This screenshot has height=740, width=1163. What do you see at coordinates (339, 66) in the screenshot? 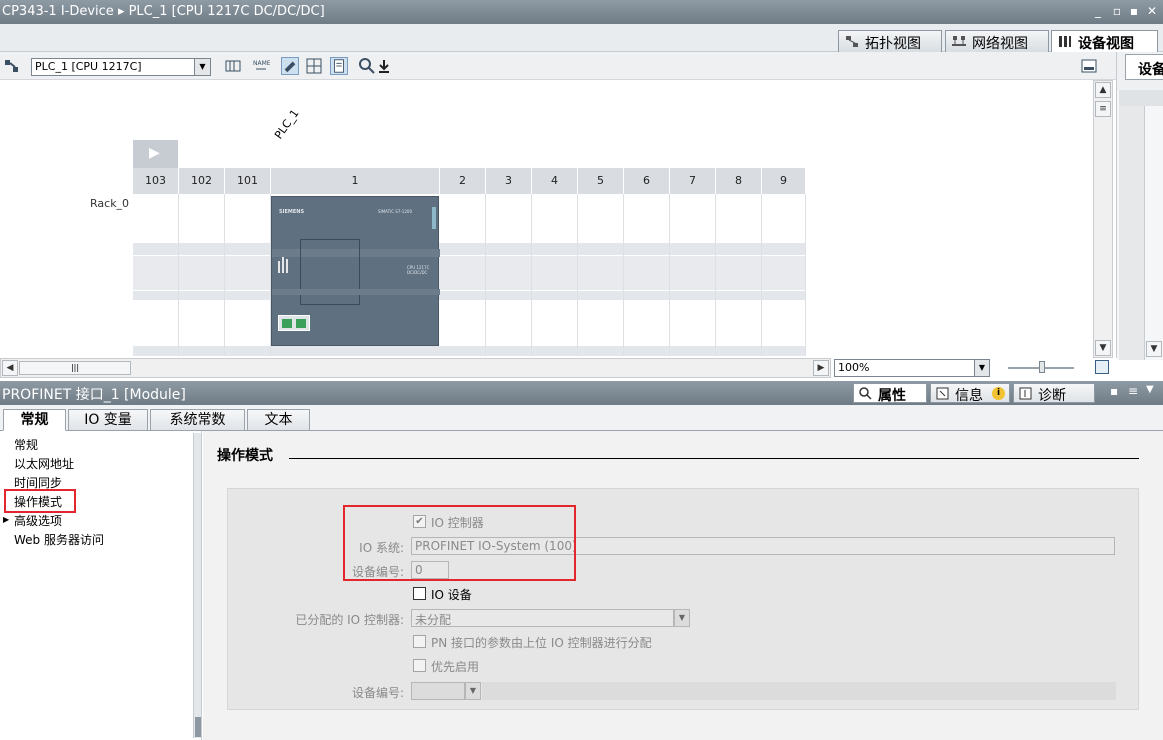
I see `page-icon` at bounding box center [339, 66].